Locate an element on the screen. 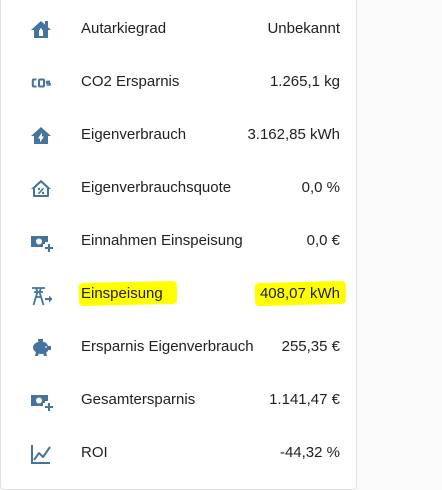  home-lightning-icon is located at coordinates (41, 136).